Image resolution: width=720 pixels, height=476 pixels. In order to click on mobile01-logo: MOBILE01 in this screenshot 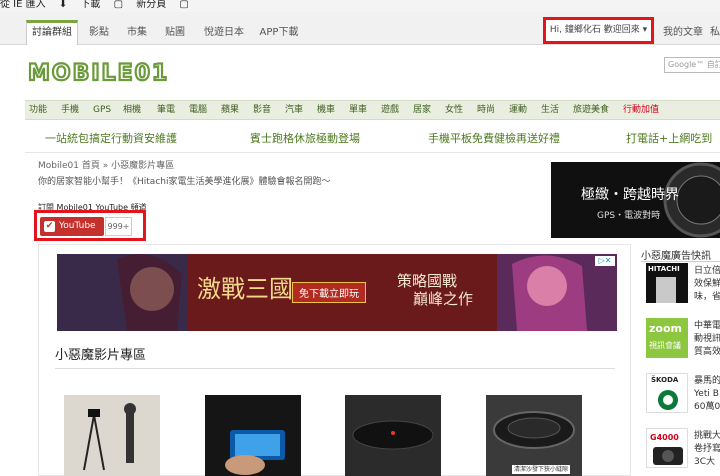, I will do `click(117, 73)`.